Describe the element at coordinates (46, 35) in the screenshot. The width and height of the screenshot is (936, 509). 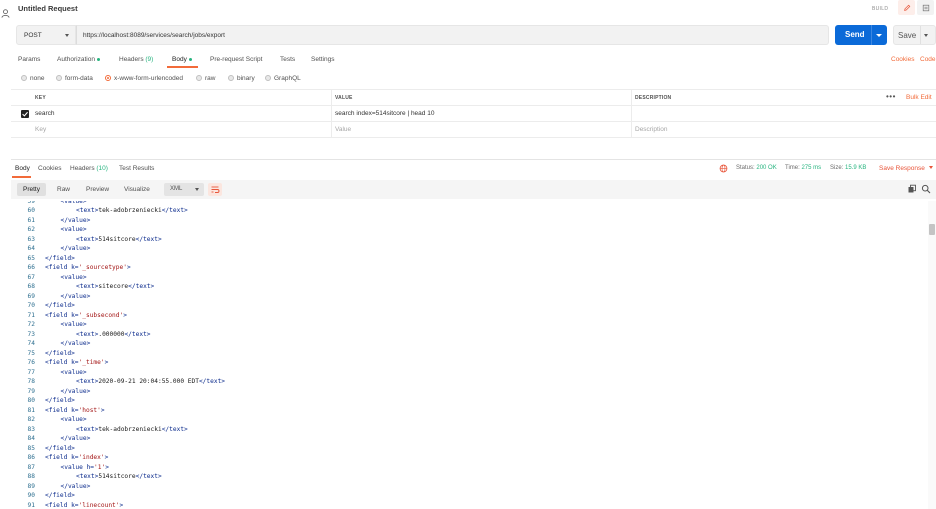
I see `method-select: POST` at that location.